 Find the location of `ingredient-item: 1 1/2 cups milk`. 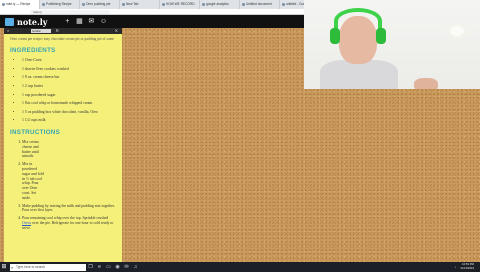

ingredient-item: 1 1/2 cups milk is located at coordinates (69, 120).